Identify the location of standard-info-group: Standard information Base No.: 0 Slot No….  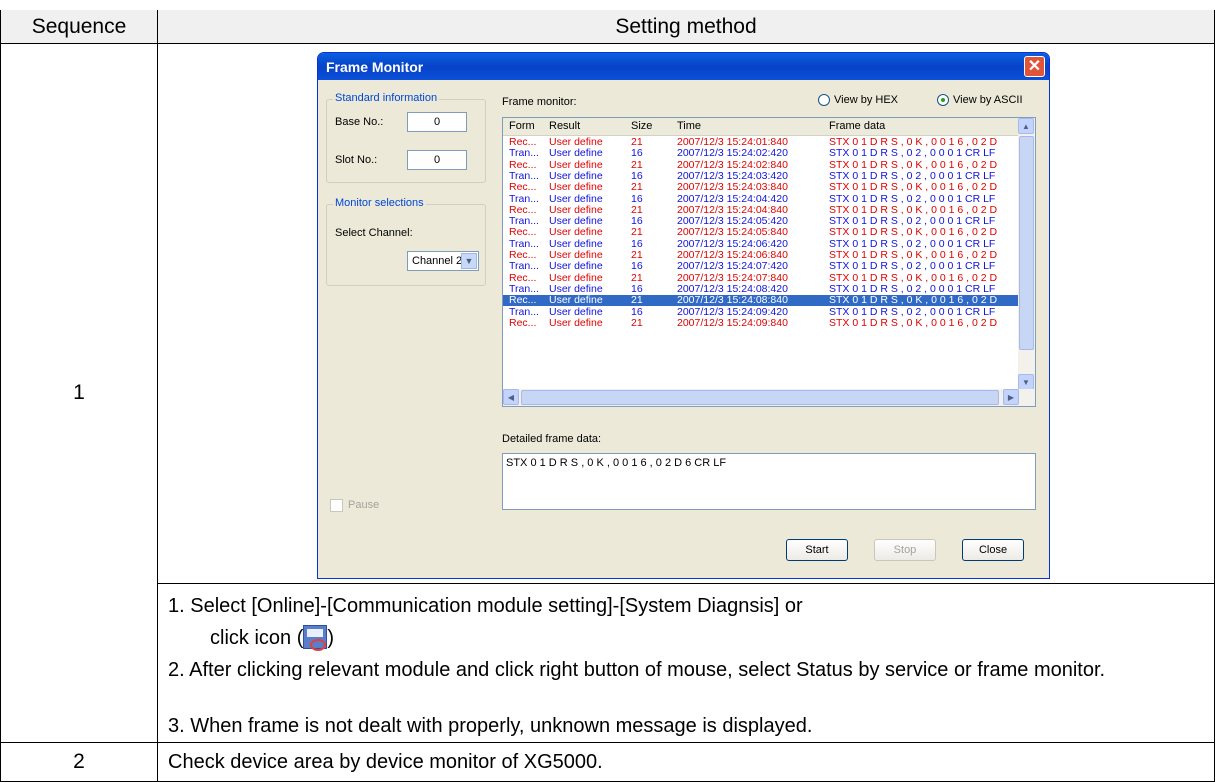
(406, 137).